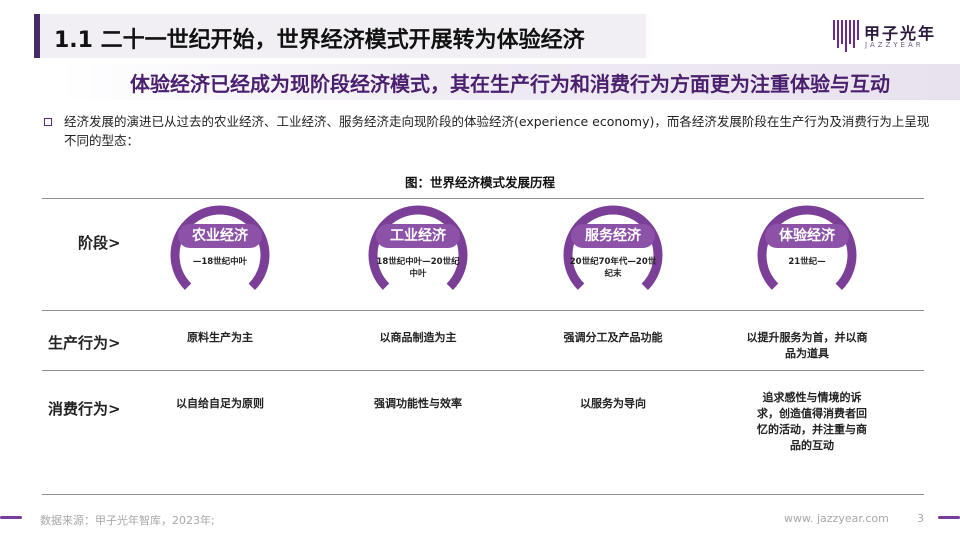 Image resolution: width=960 pixels, height=540 pixels. Describe the element at coordinates (11, 517) in the screenshot. I see `left-edge-mark` at that location.